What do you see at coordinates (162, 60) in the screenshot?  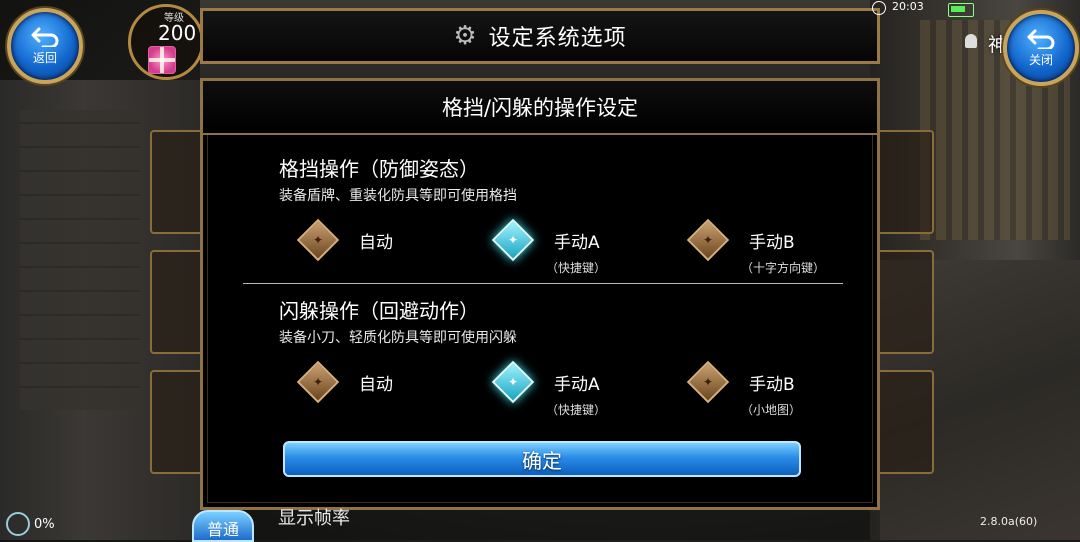 I see `gift-icon` at bounding box center [162, 60].